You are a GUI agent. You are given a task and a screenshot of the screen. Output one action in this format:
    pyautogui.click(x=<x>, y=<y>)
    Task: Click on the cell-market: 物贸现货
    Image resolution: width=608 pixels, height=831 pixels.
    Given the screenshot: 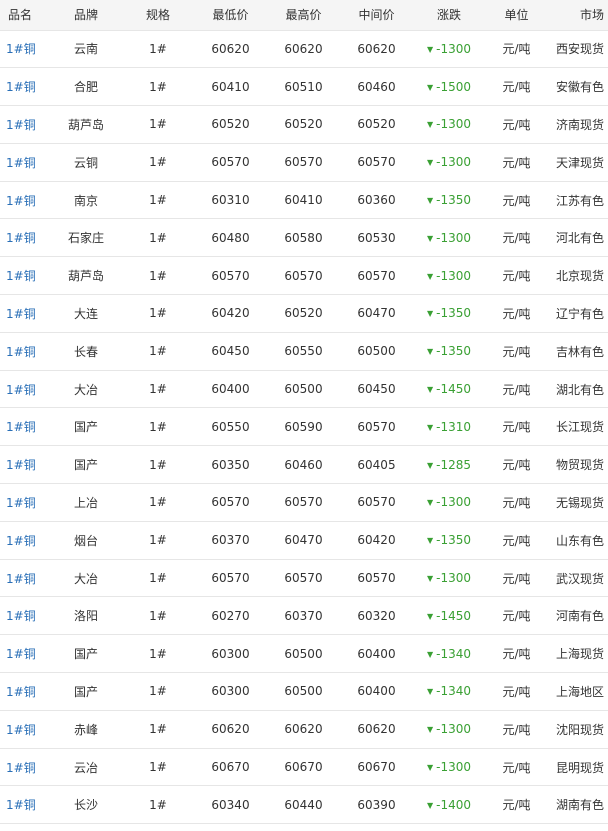 What is the action you would take?
    pyautogui.click(x=578, y=465)
    